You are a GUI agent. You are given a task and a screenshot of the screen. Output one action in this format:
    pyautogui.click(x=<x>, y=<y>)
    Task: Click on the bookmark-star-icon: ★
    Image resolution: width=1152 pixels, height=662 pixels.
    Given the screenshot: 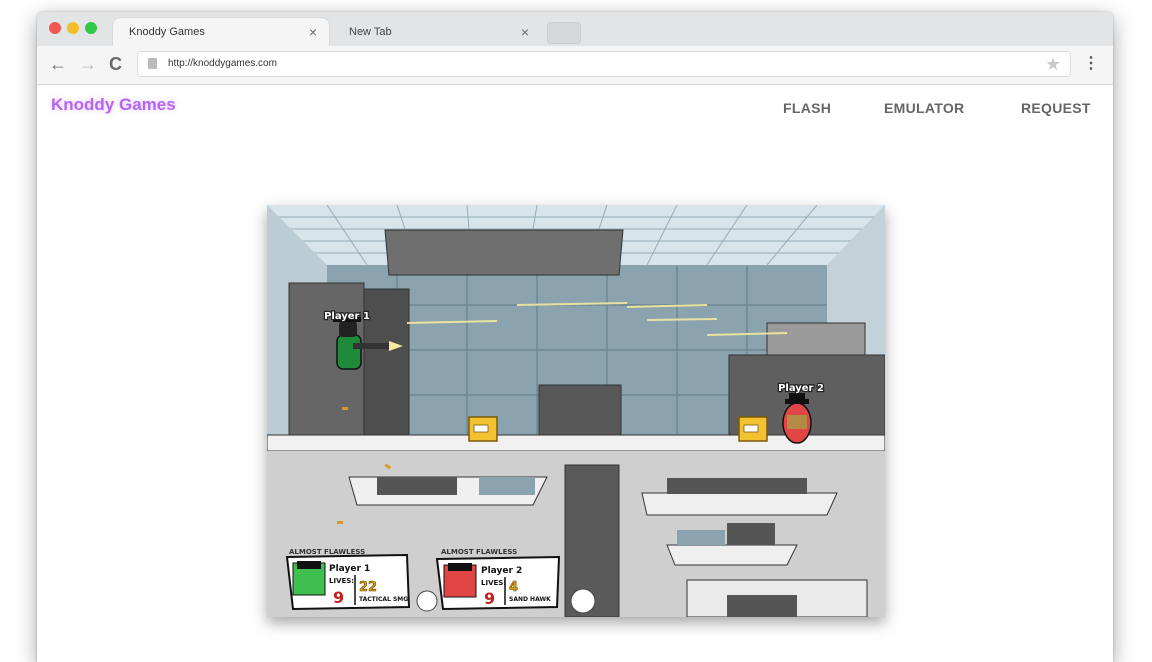 What is the action you would take?
    pyautogui.click(x=1053, y=64)
    